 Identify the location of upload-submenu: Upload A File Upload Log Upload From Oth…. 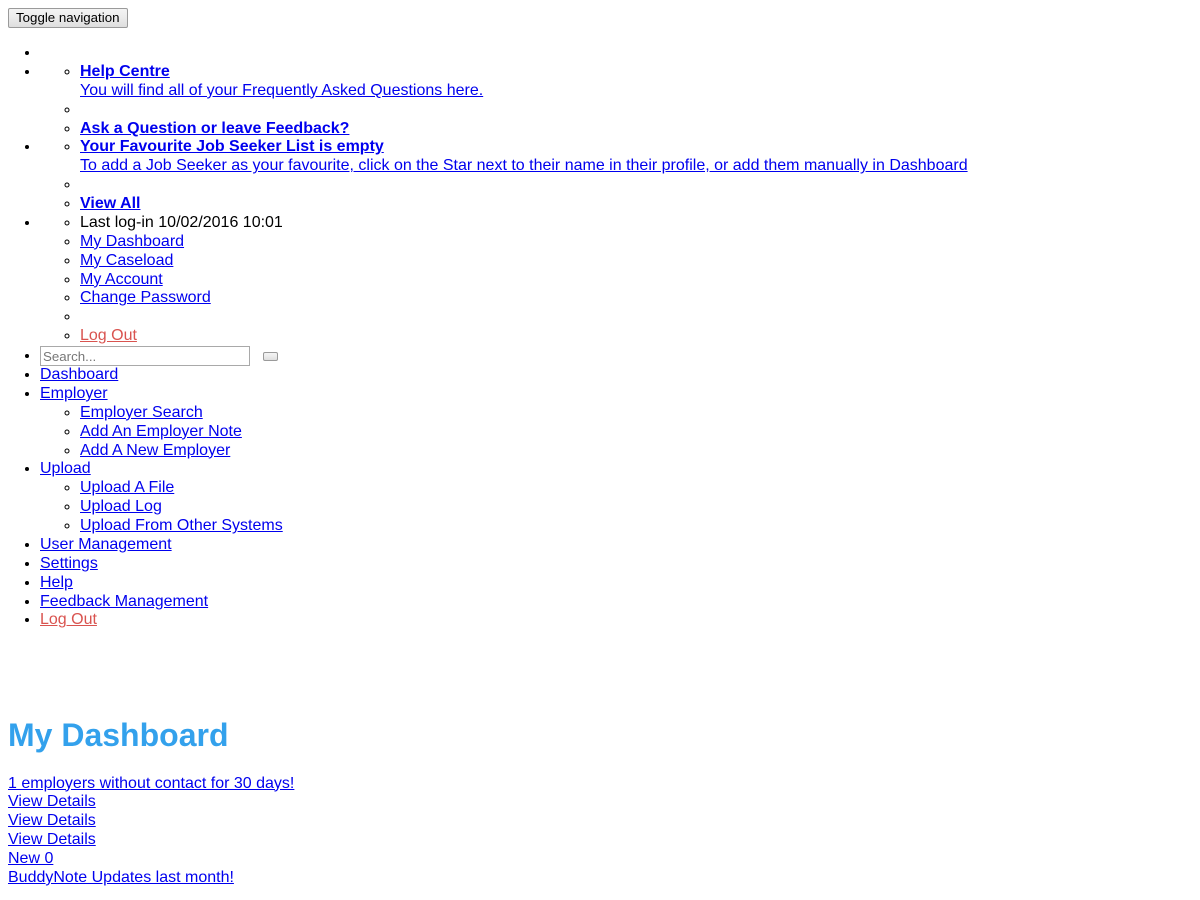
(620, 507).